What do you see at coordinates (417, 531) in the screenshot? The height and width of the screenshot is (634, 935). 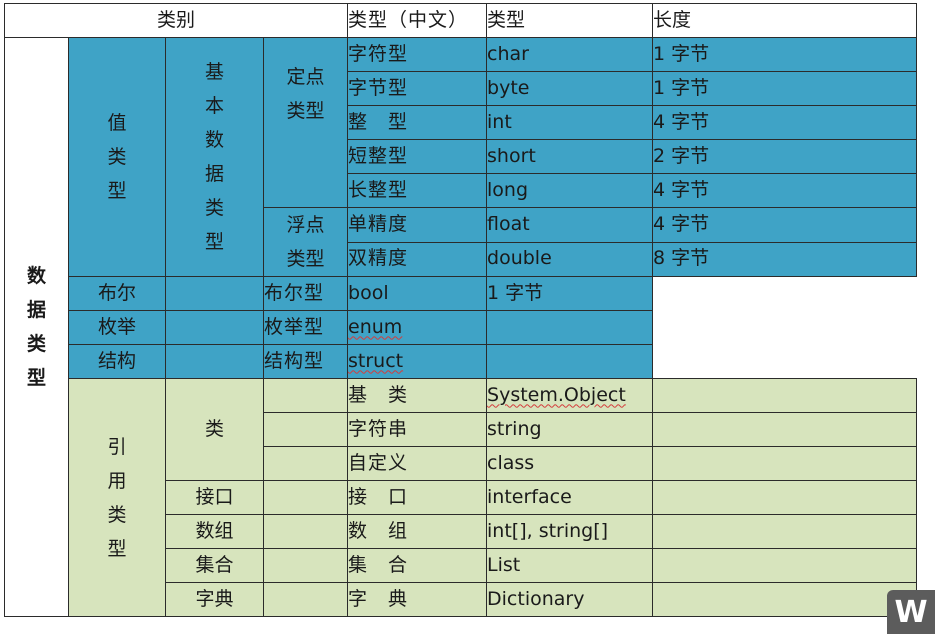 I see `type-cn-cell: 数 组` at bounding box center [417, 531].